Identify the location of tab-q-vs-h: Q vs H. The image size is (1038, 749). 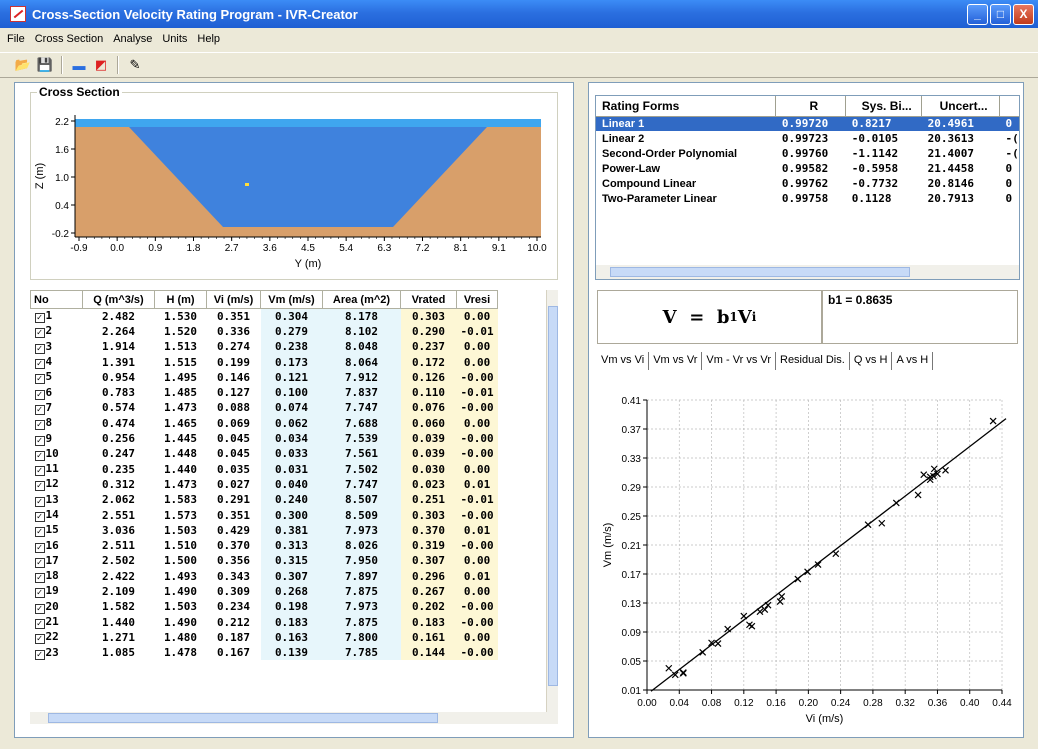
(871, 361).